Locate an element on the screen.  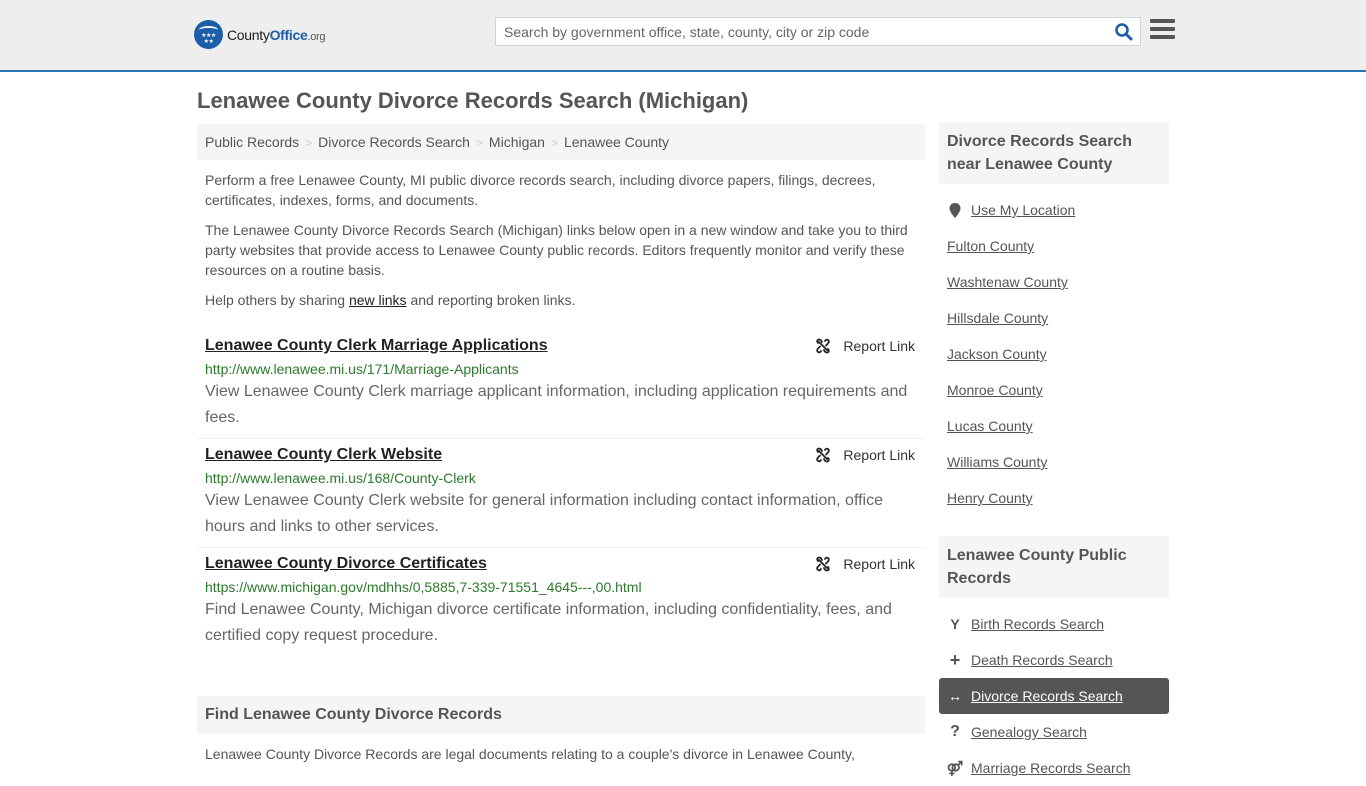
breadcrumb-public-records: Public Records is located at coordinates (252, 142).